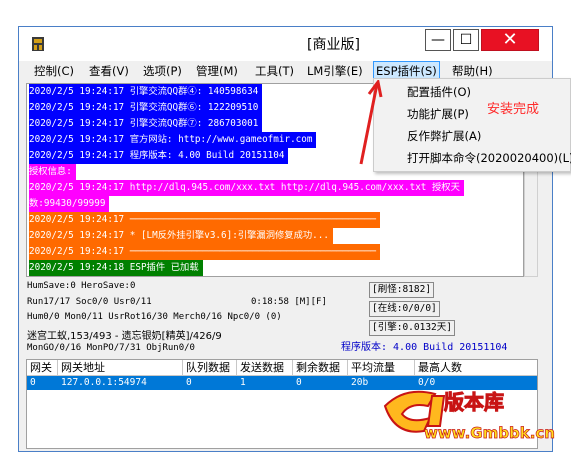 Image resolution: width=571 pixels, height=456 pixels. What do you see at coordinates (265, 368) in the screenshot?
I see `col-send-data: 发送数据` at bounding box center [265, 368].